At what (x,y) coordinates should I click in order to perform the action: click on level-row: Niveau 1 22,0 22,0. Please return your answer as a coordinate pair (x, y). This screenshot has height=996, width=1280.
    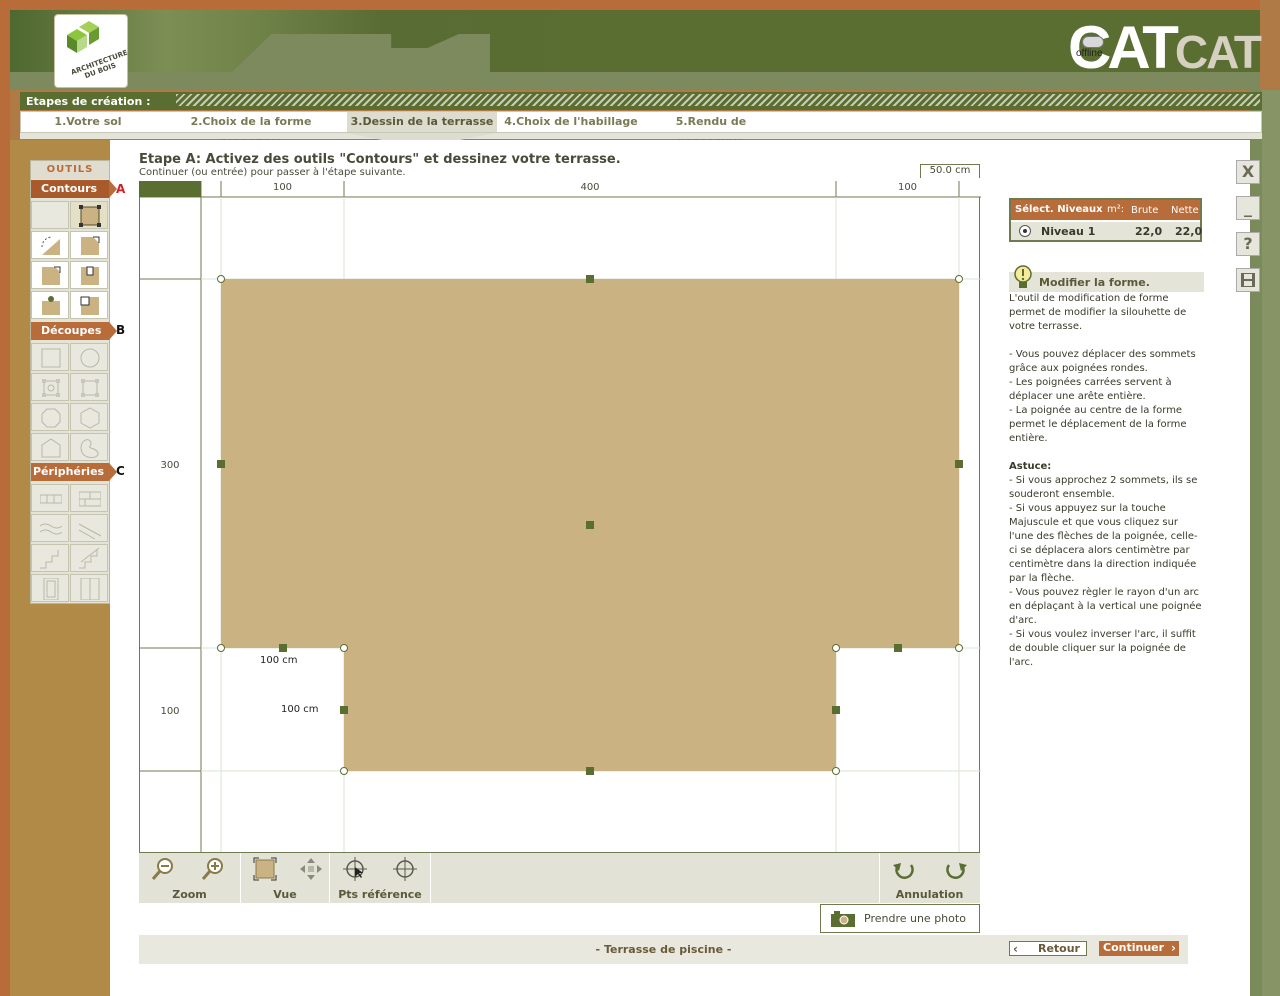
    Looking at the image, I should click on (1106, 231).